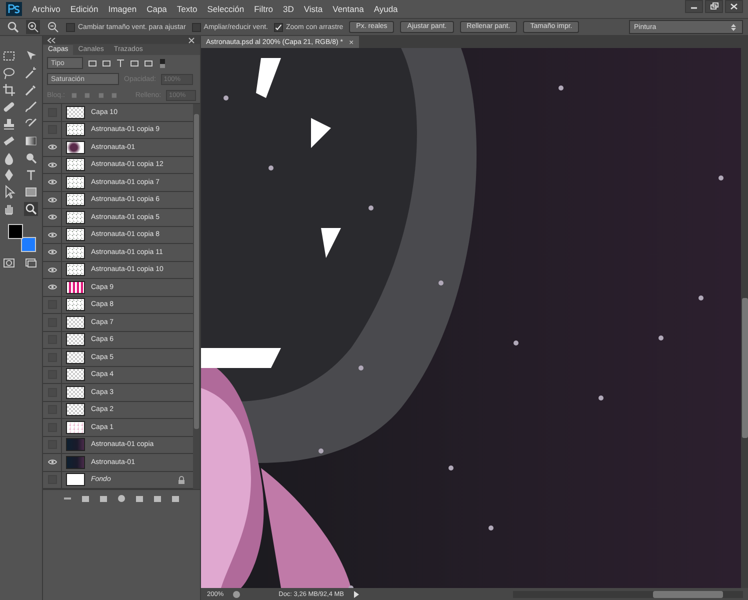  I want to click on zoom-in-icon, so click(33, 27).